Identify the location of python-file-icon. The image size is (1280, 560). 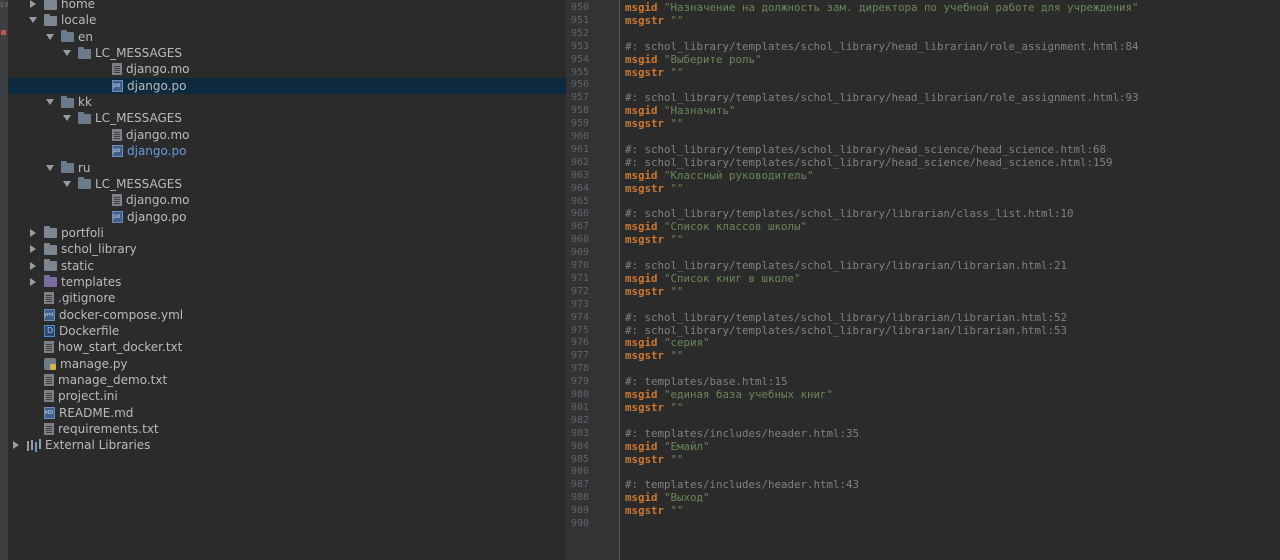
(50, 363).